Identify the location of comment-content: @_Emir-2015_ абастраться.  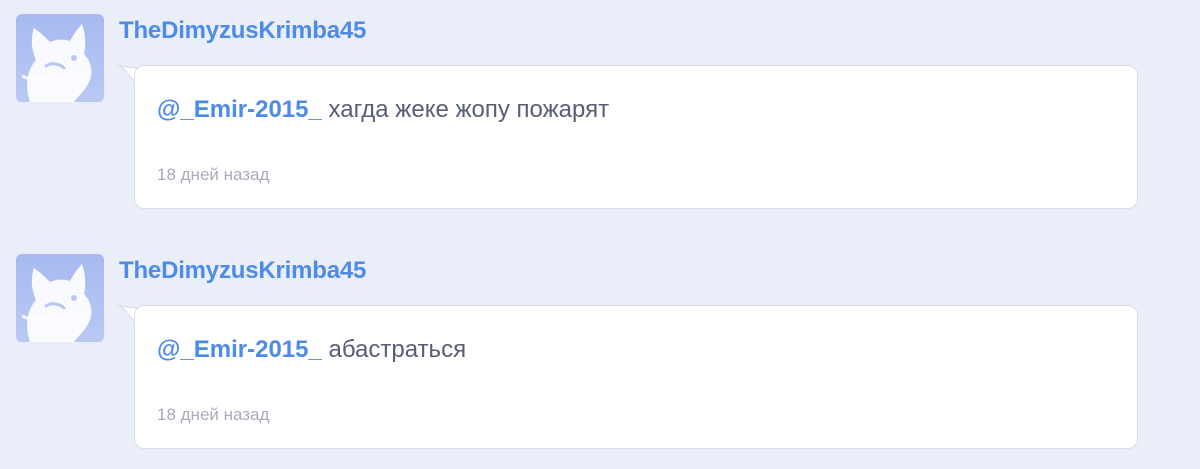
(311, 350).